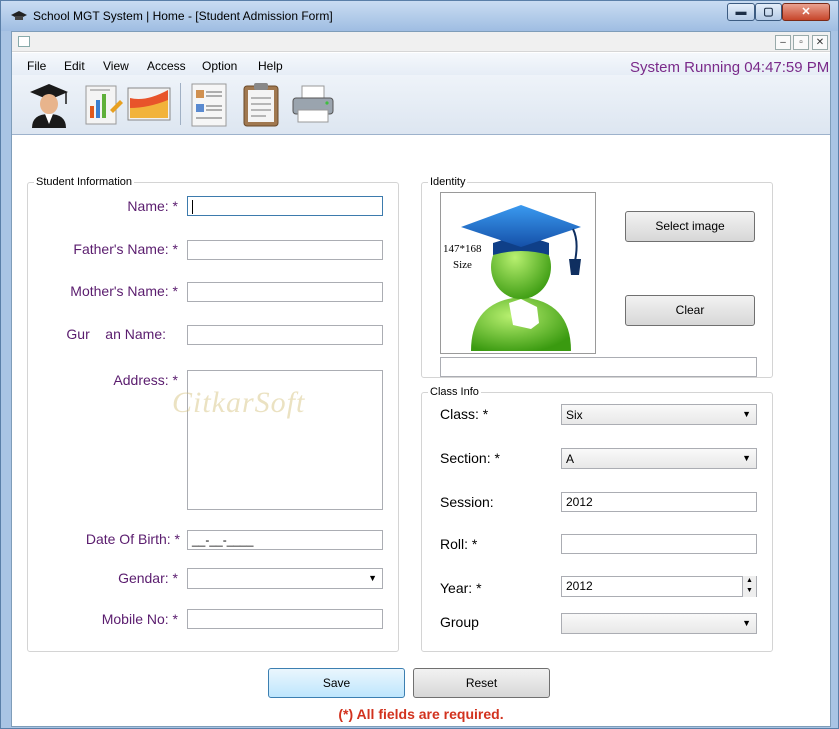 Image resolution: width=839 pixels, height=729 pixels. I want to click on child-minimize-button: –, so click(783, 42).